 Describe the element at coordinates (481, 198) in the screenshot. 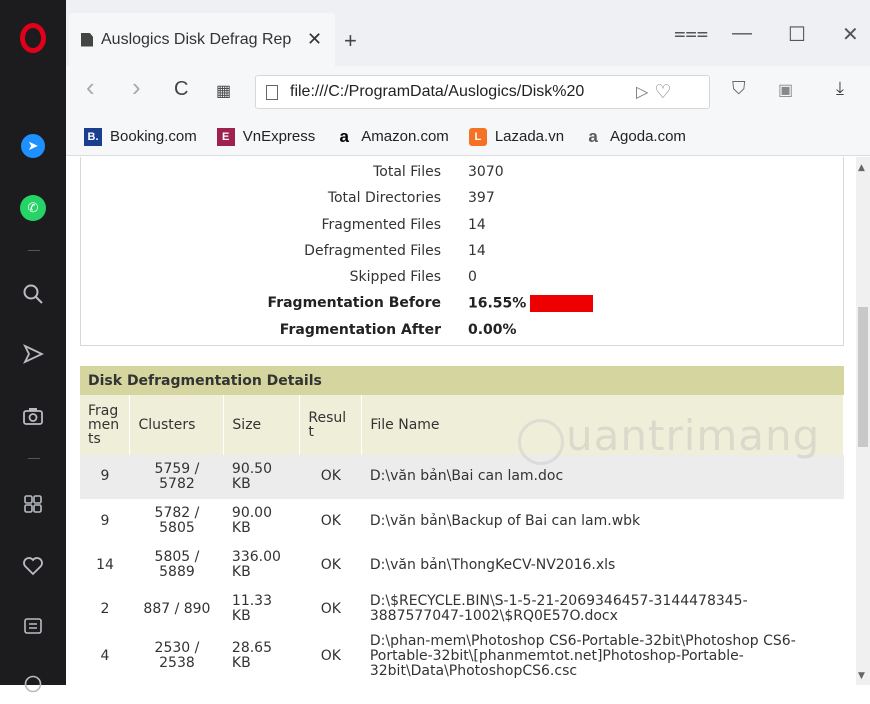

I see `summary-value: 397` at that location.